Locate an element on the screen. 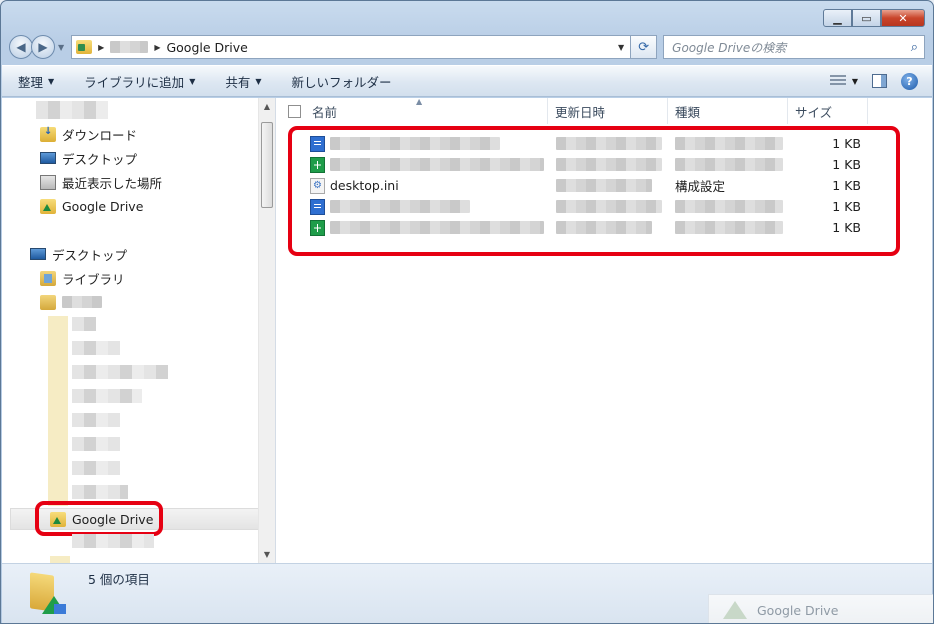  column-modified: 更新日時 is located at coordinates (608, 111).